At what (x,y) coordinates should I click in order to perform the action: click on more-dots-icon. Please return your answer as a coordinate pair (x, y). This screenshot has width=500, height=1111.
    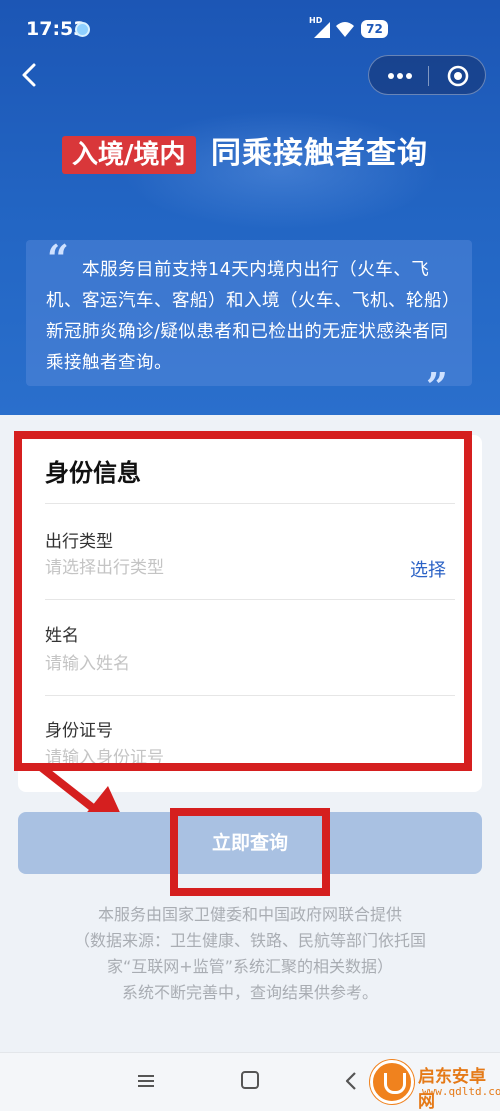
    Looking at the image, I should click on (400, 76).